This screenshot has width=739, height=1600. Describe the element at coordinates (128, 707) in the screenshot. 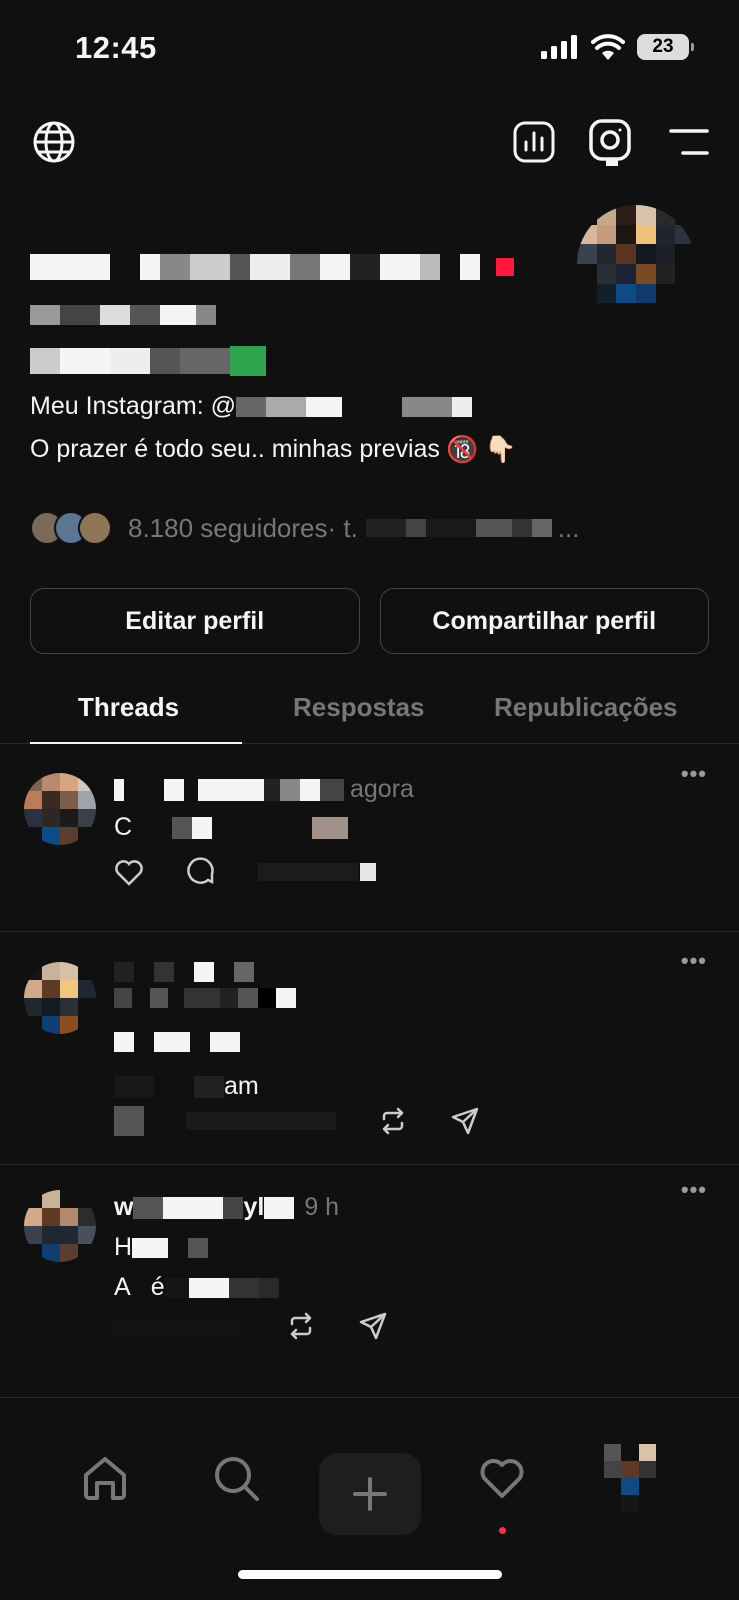

I see `tab-threads: Threads` at that location.